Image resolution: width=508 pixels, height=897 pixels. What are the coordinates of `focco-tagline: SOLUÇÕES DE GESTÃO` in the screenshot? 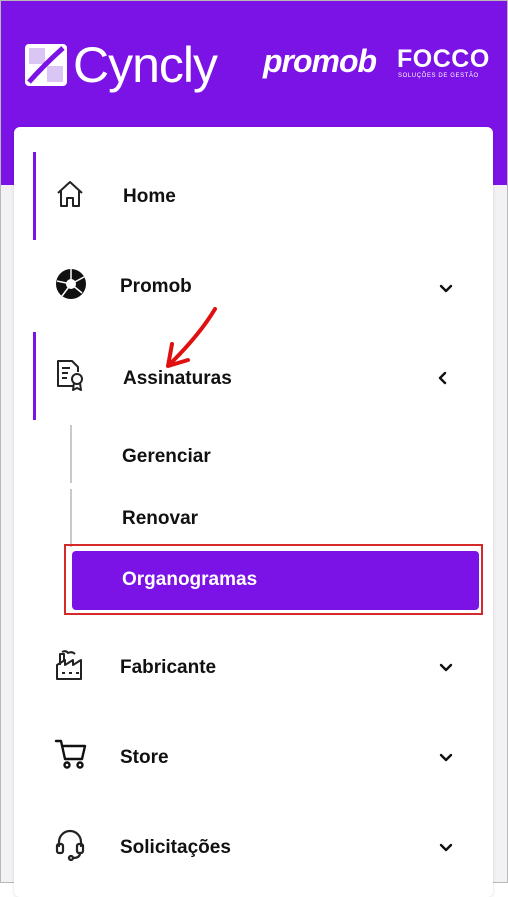 It's located at (438, 76).